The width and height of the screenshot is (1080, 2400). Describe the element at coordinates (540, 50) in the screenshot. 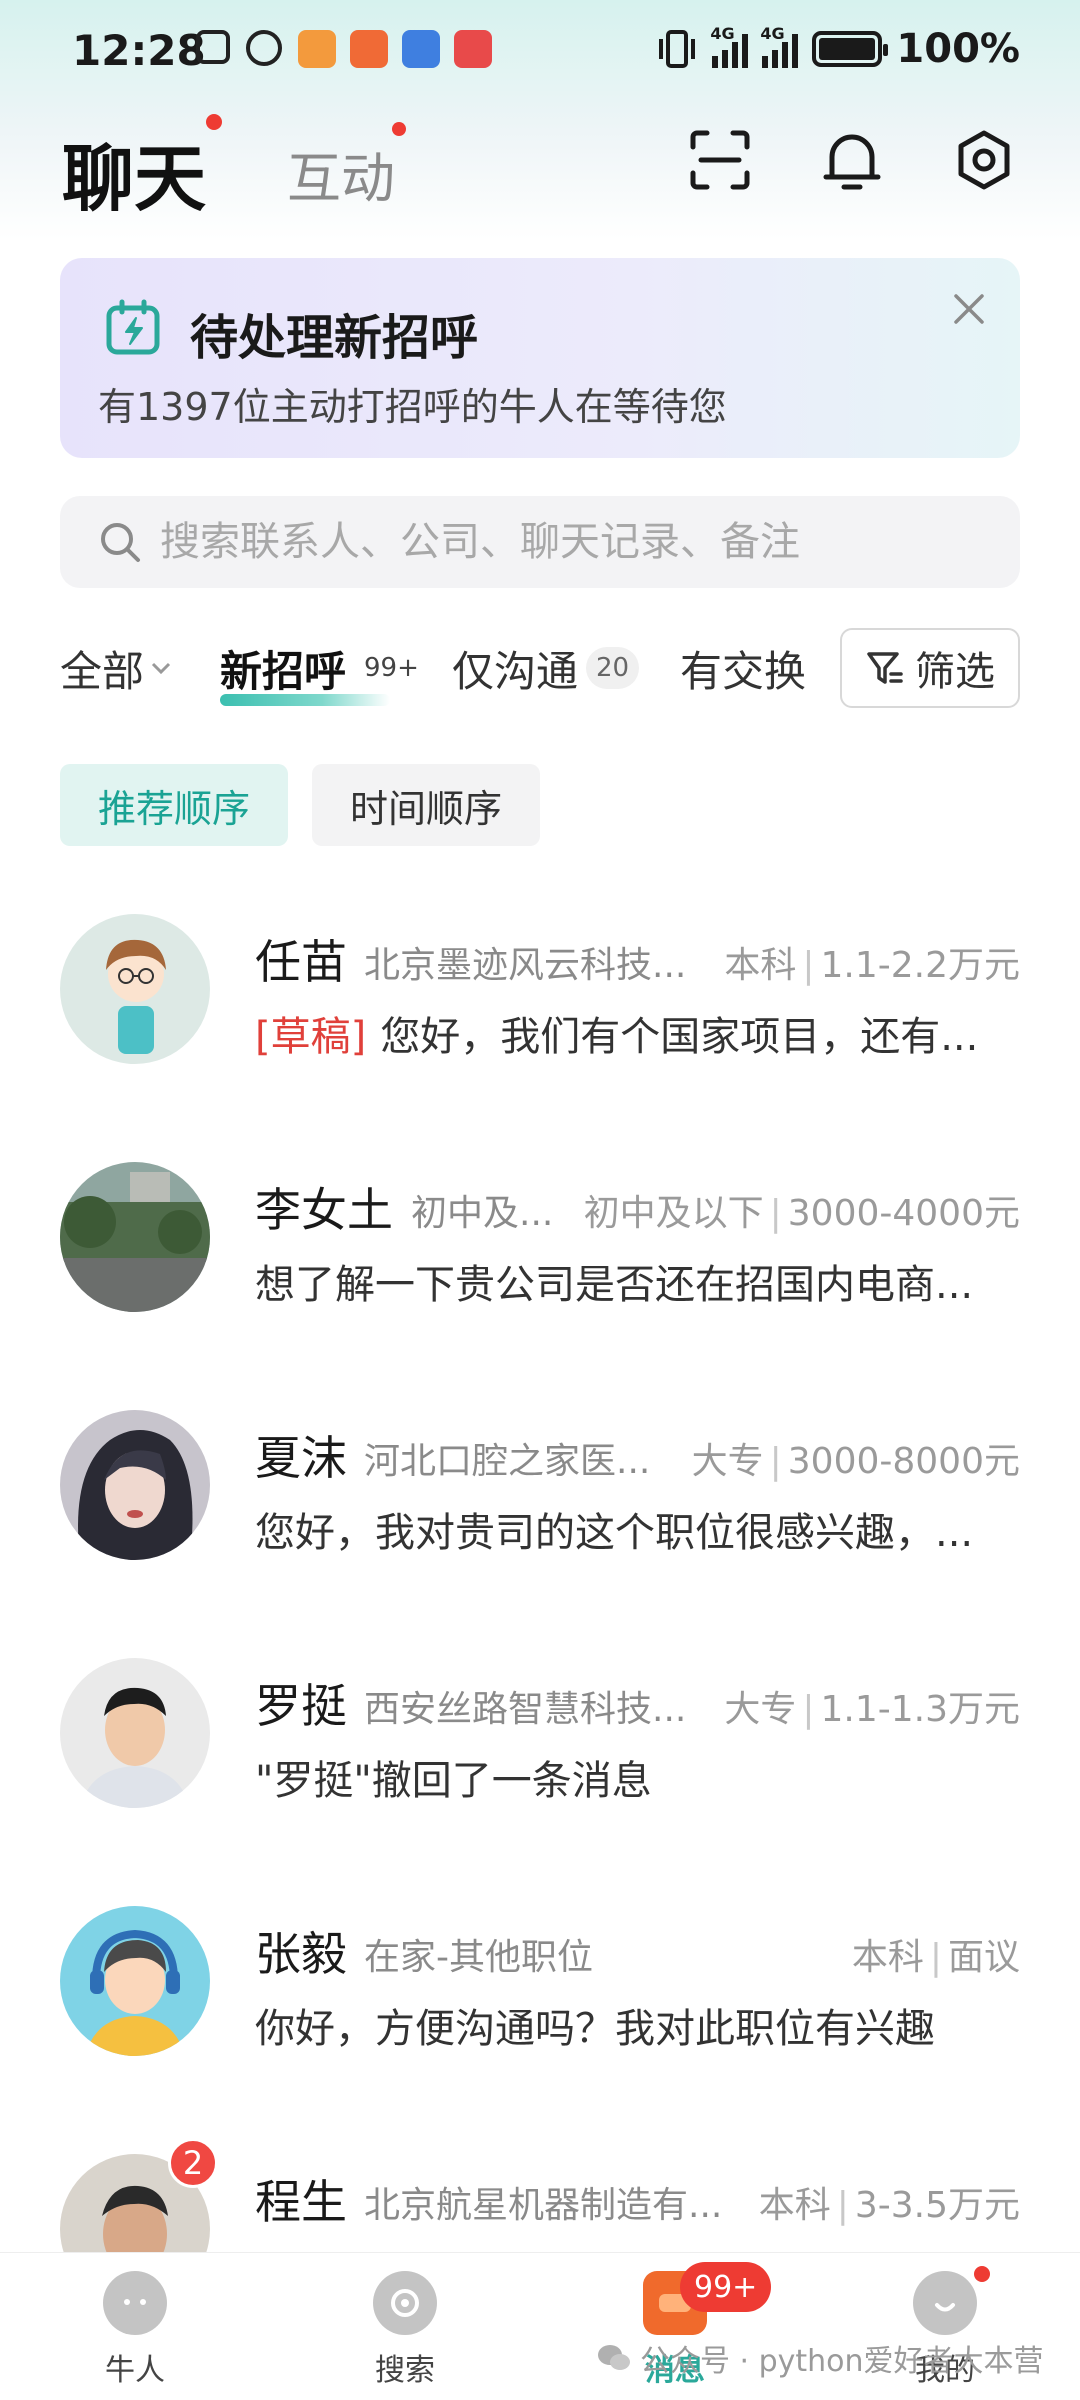

I see `status-bar: 12:28 4G 4G 100%` at that location.